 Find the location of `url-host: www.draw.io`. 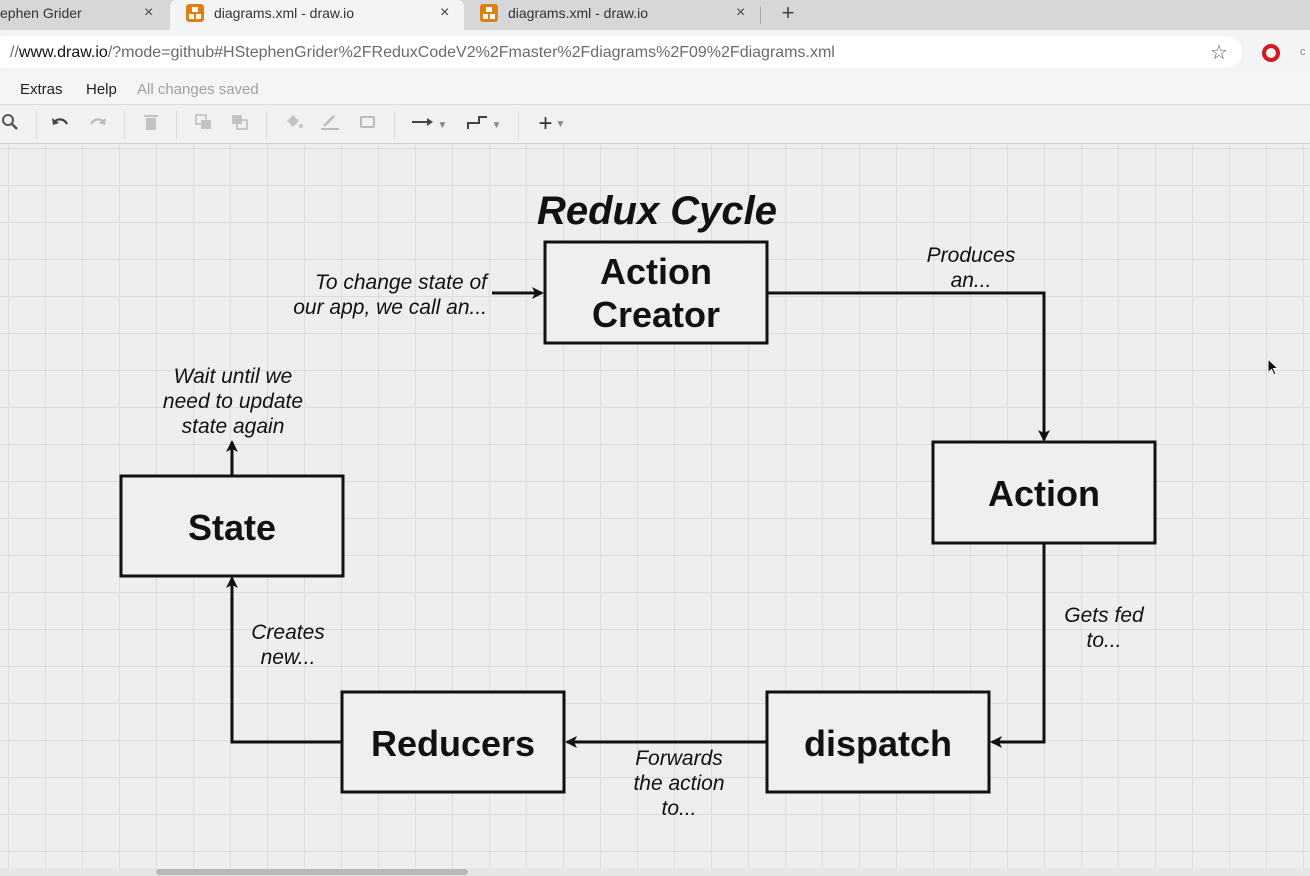

url-host: www.draw.io is located at coordinates (63, 52).